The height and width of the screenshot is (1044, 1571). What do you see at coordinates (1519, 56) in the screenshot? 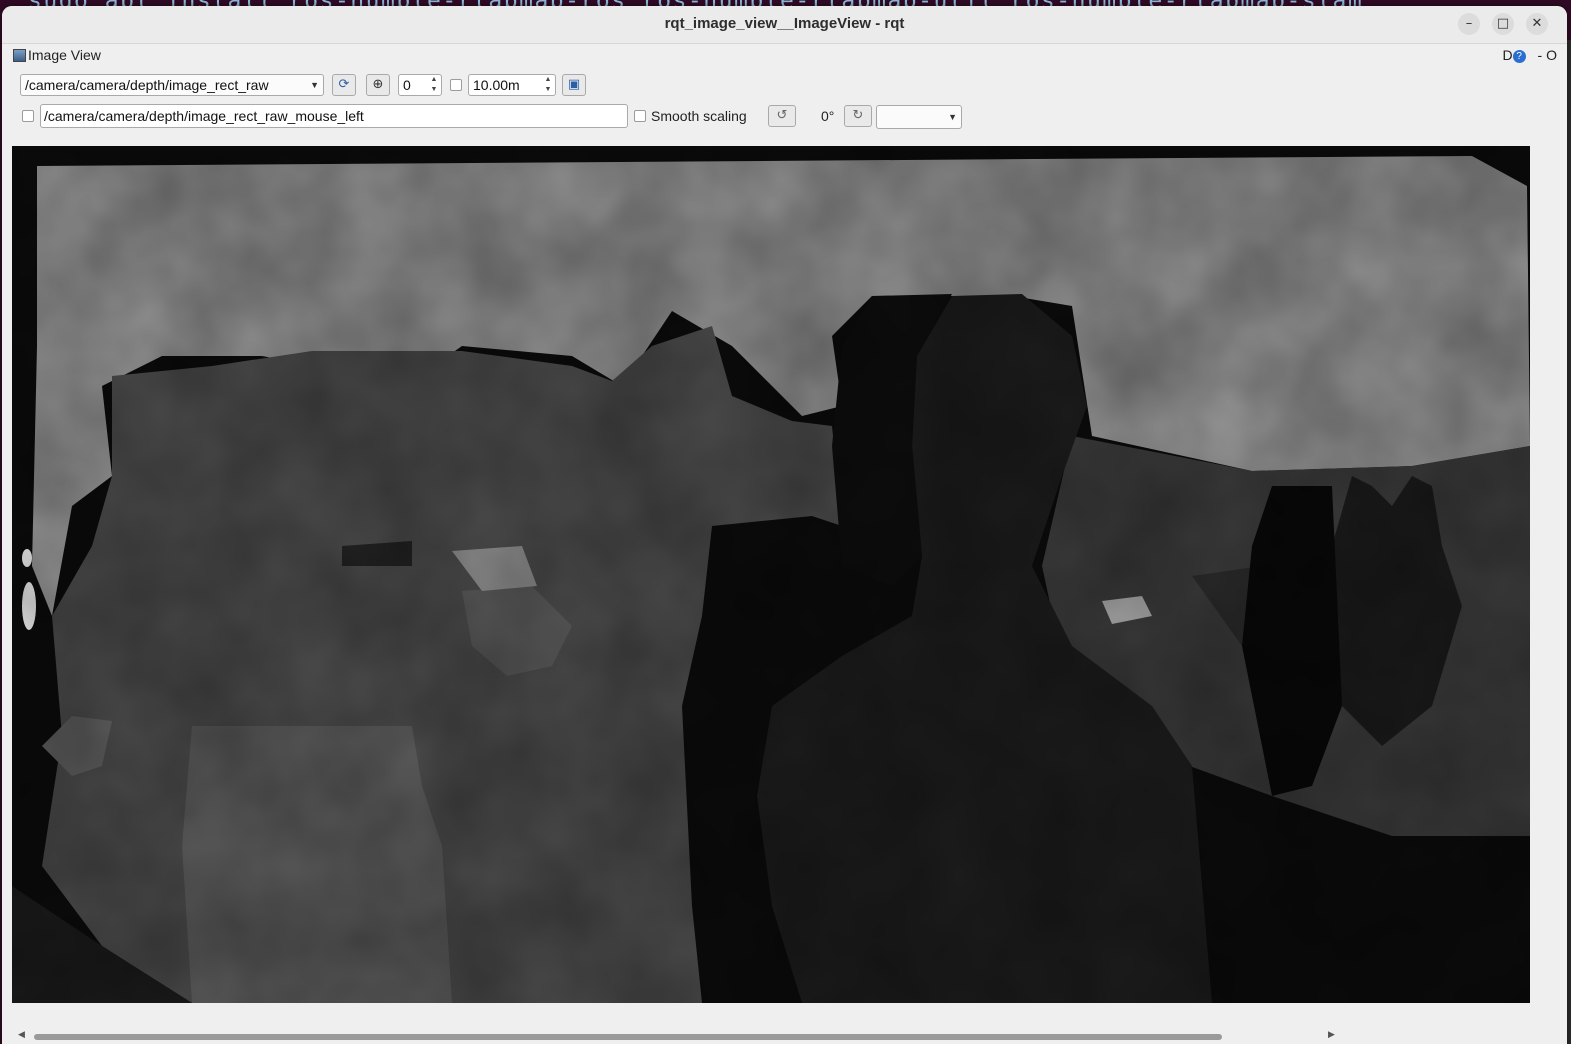
I see `help-icon: ?` at bounding box center [1519, 56].